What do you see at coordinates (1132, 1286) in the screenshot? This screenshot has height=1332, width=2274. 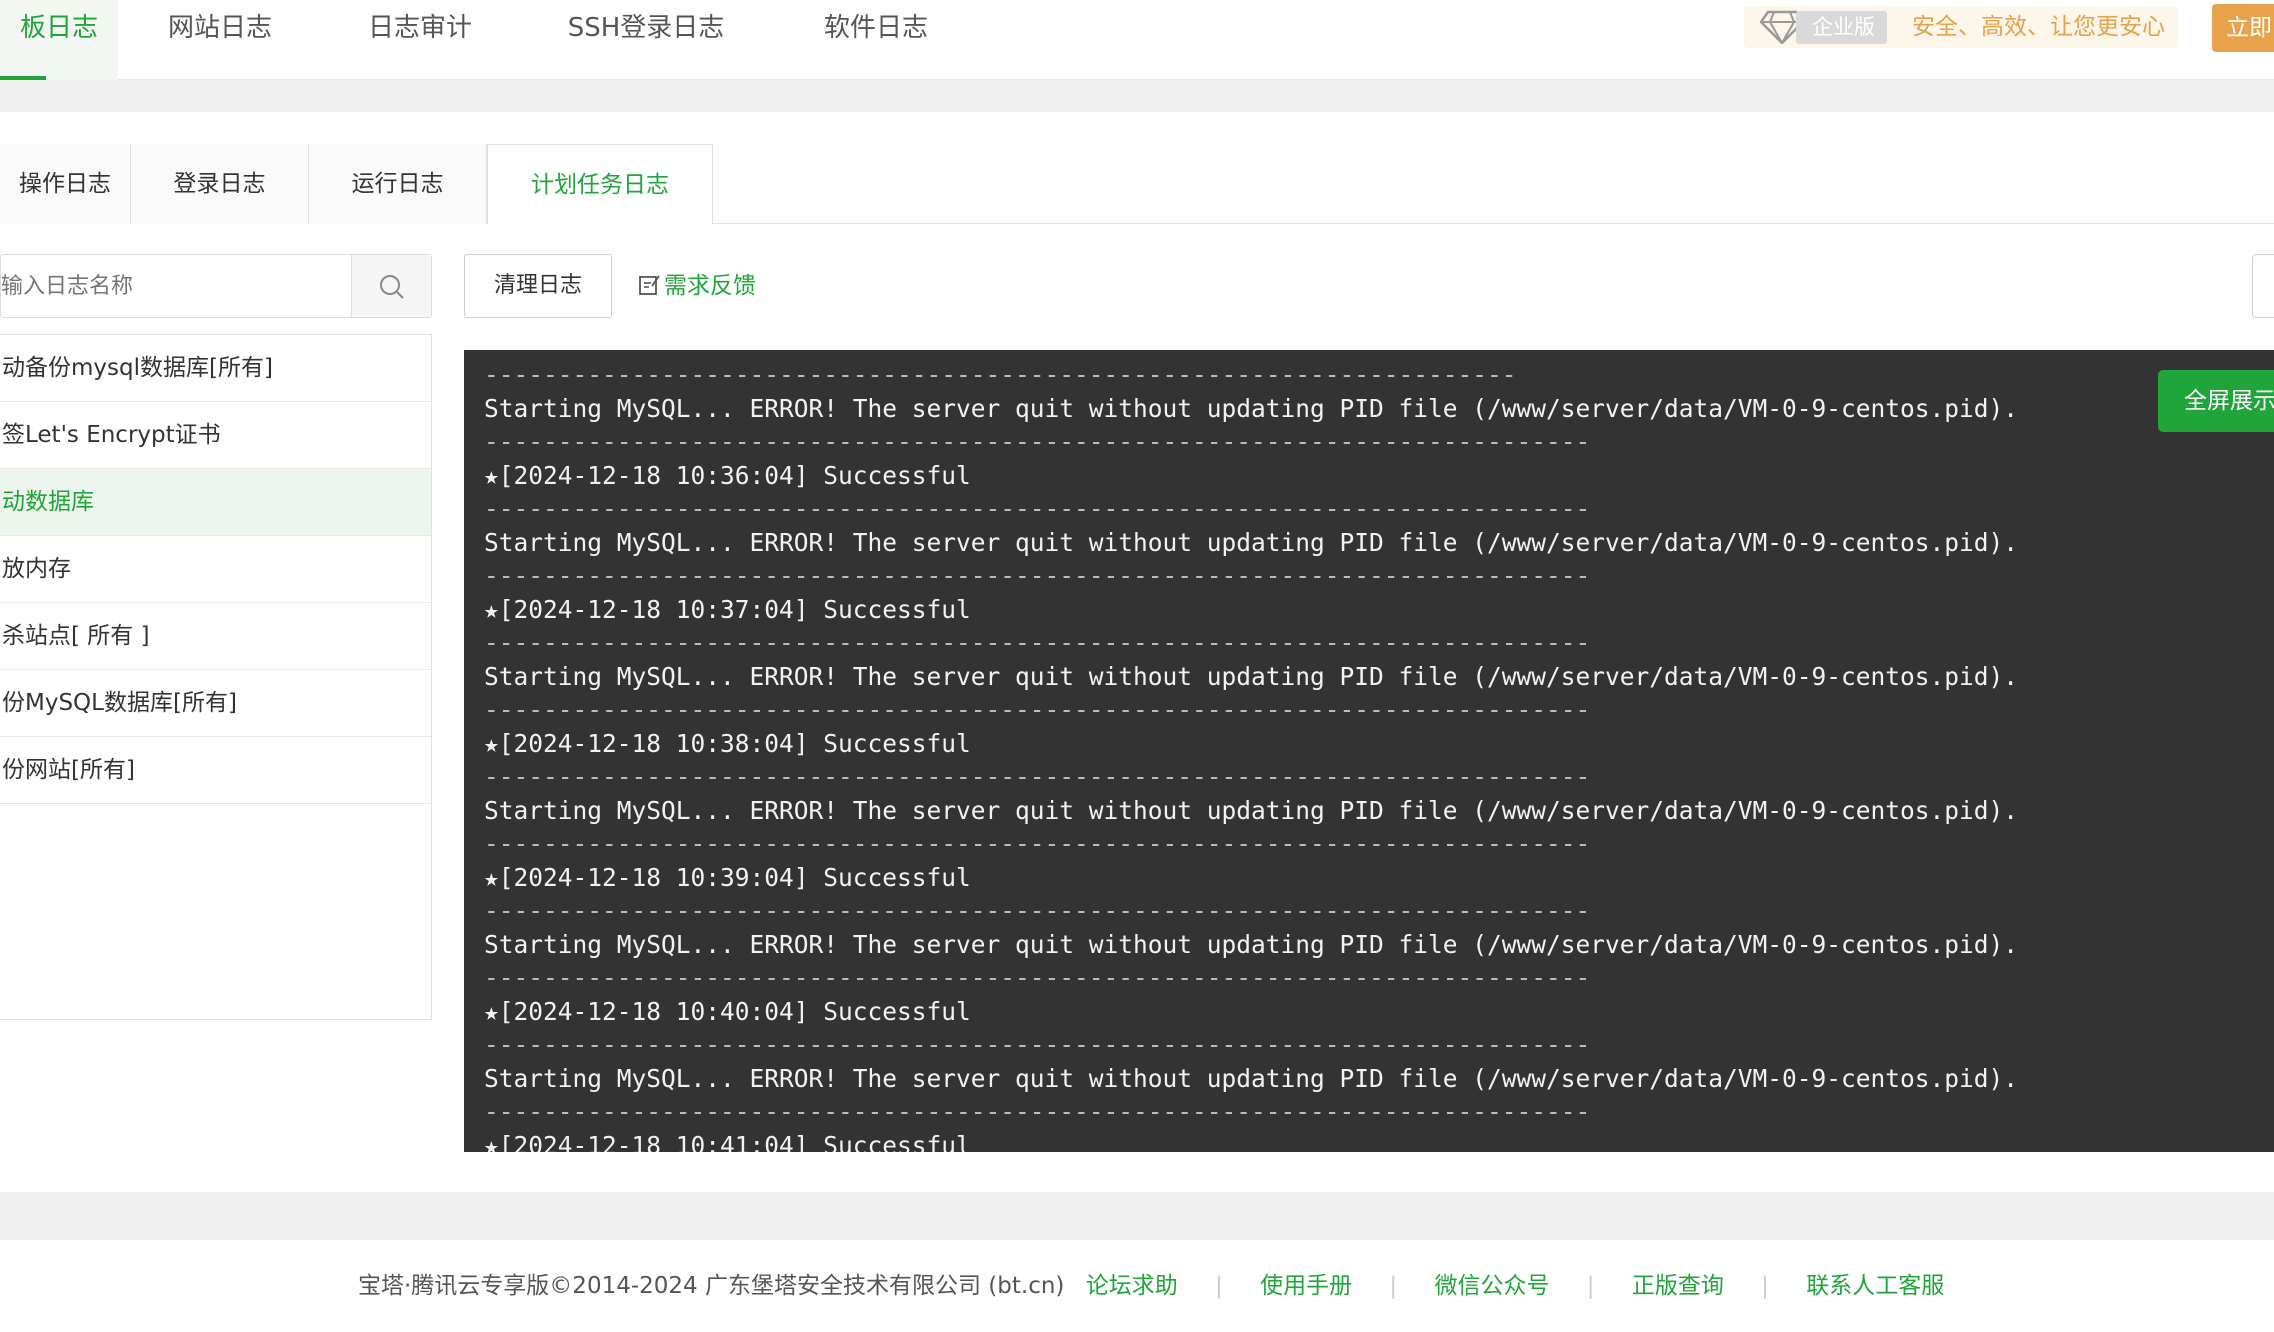 I see `footer-link-forum: 论坛求助` at bounding box center [1132, 1286].